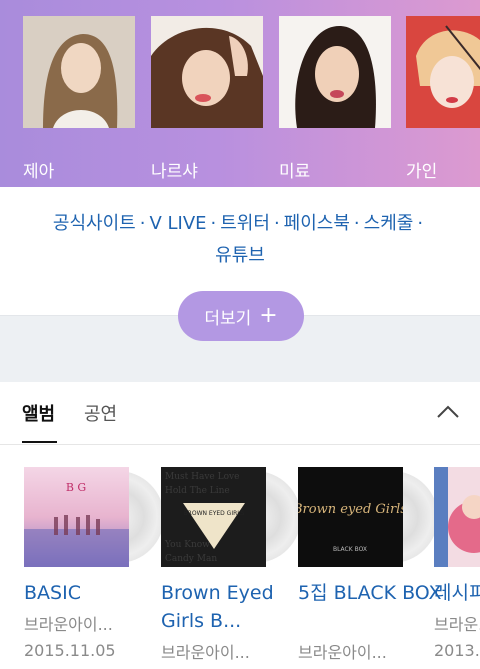  What do you see at coordinates (94, 223) in the screenshot?
I see `link-official-site: 공식사이트` at bounding box center [94, 223].